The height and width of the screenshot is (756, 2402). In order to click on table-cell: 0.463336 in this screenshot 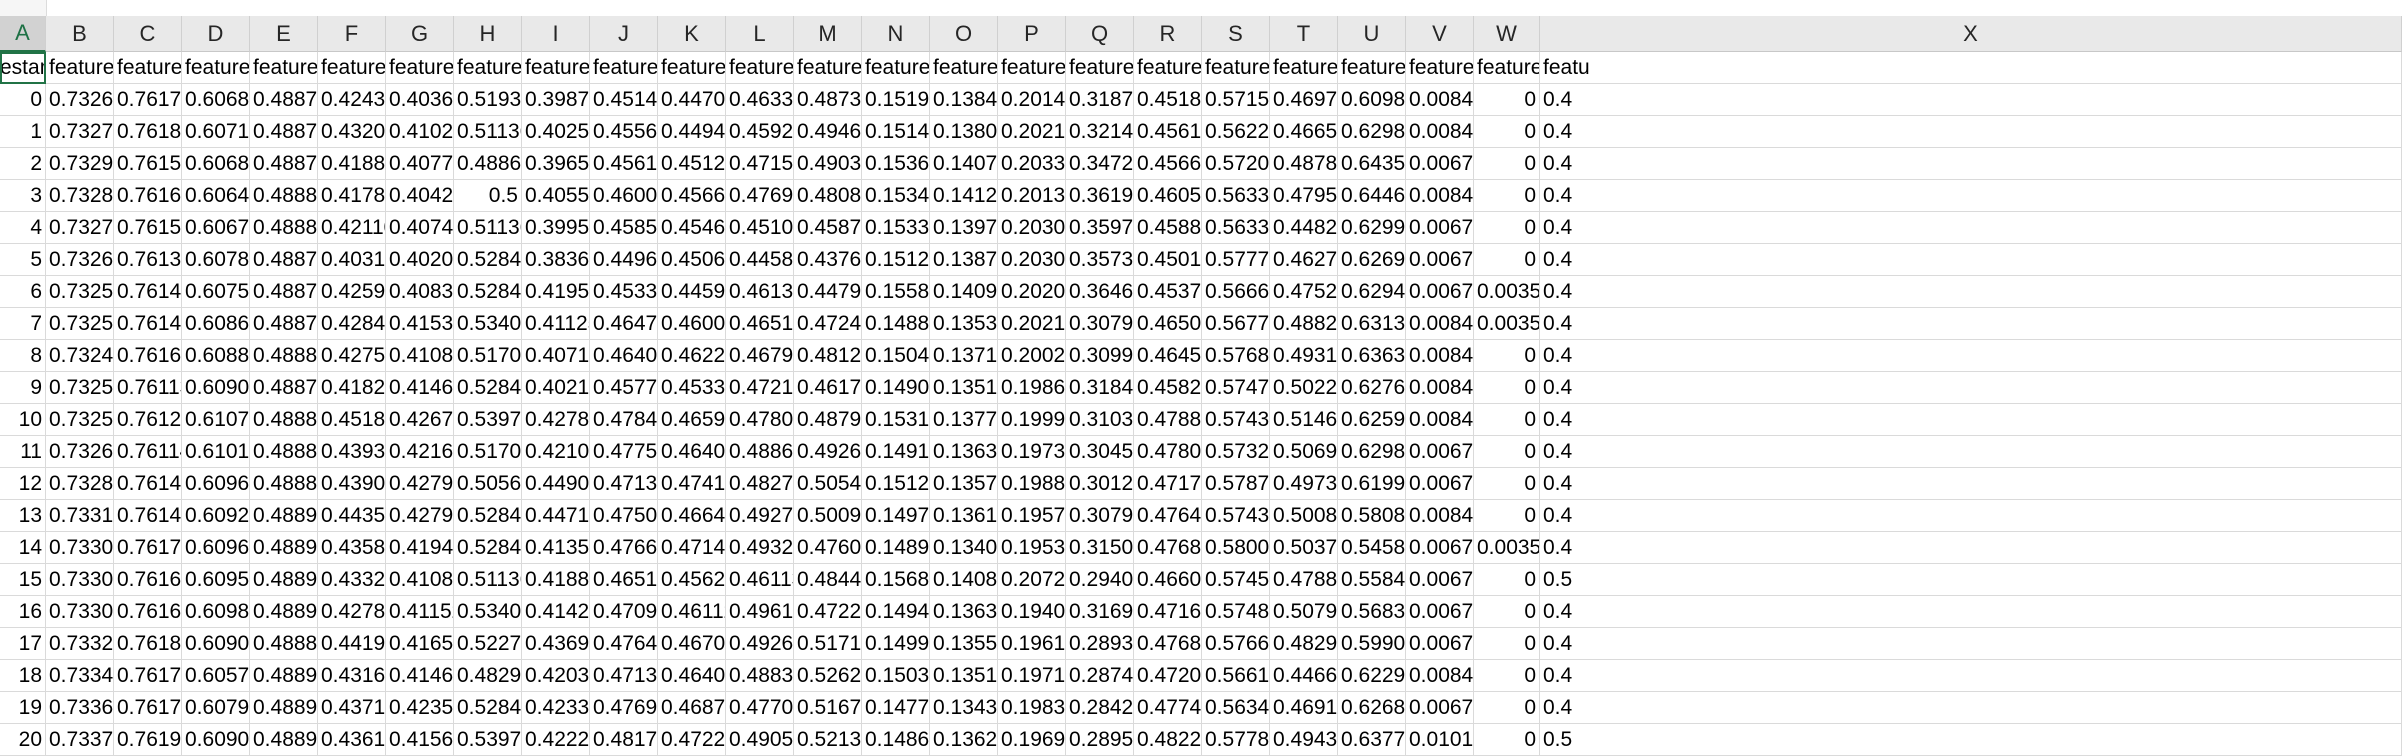, I will do `click(760, 100)`.